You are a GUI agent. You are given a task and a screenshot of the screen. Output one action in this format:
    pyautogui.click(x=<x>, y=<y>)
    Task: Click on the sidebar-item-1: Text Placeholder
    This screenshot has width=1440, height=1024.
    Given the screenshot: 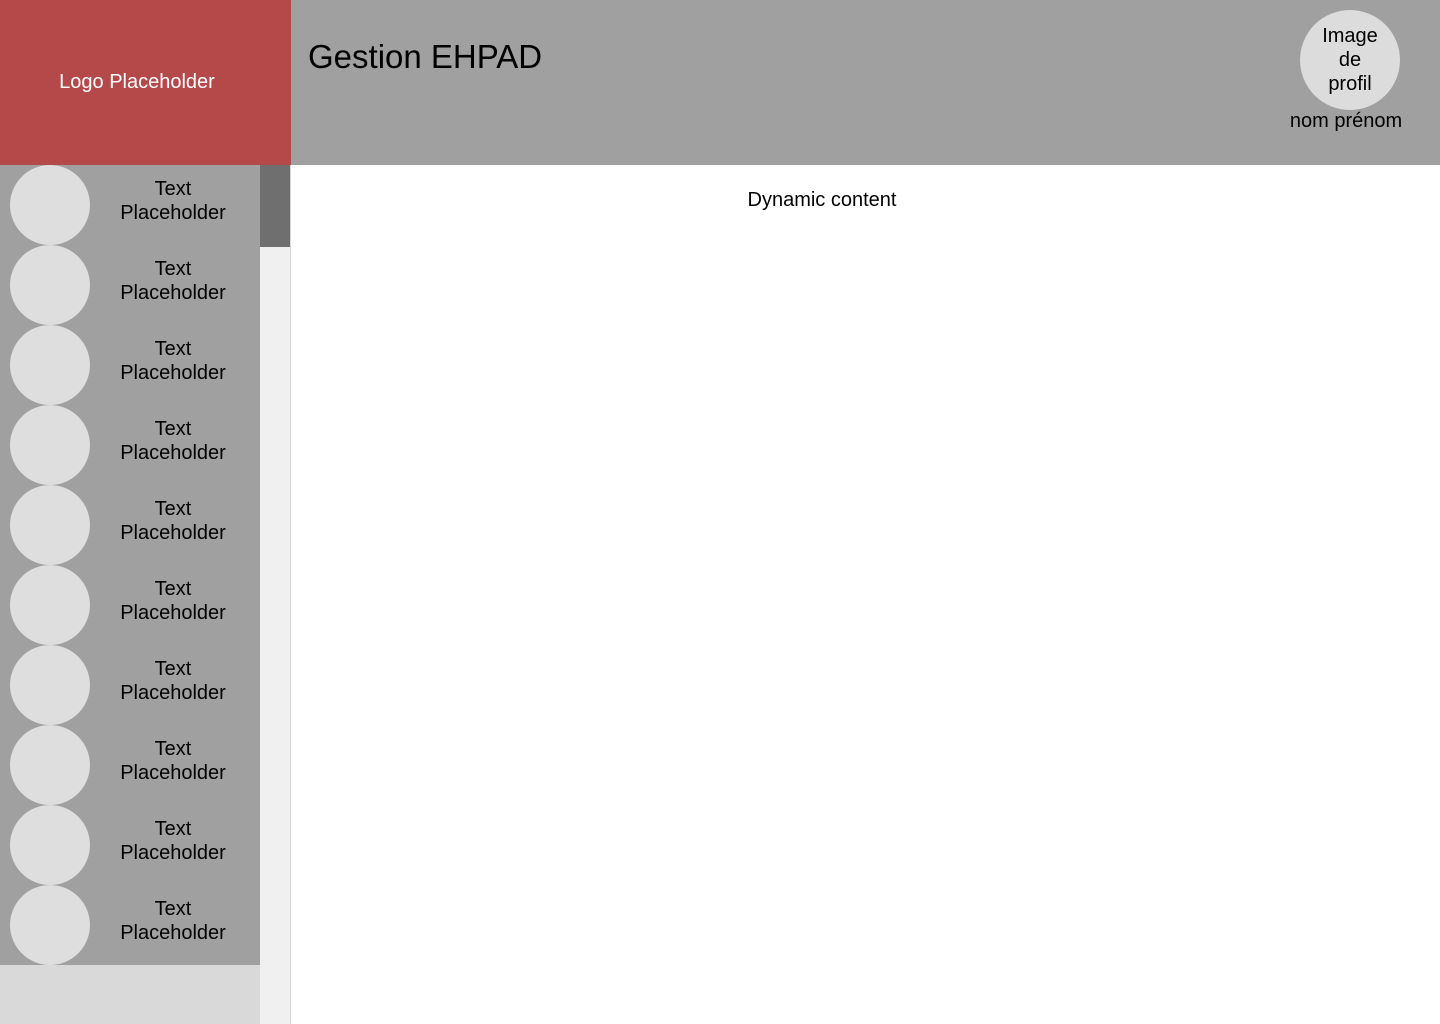 What is the action you would take?
    pyautogui.click(x=130, y=205)
    